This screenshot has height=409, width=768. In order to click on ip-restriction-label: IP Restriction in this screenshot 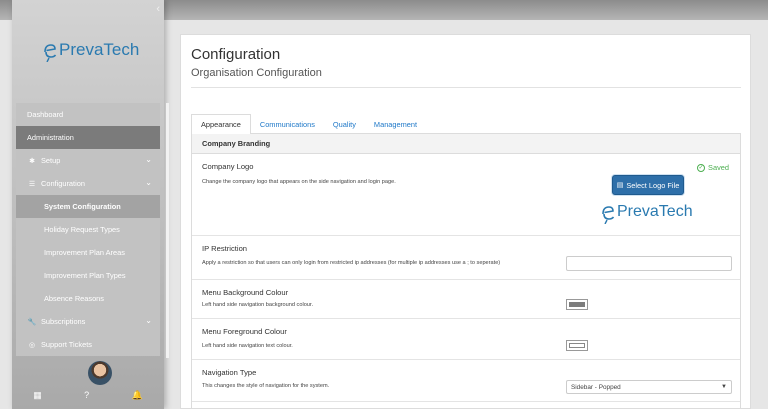, I will do `click(225, 248)`.